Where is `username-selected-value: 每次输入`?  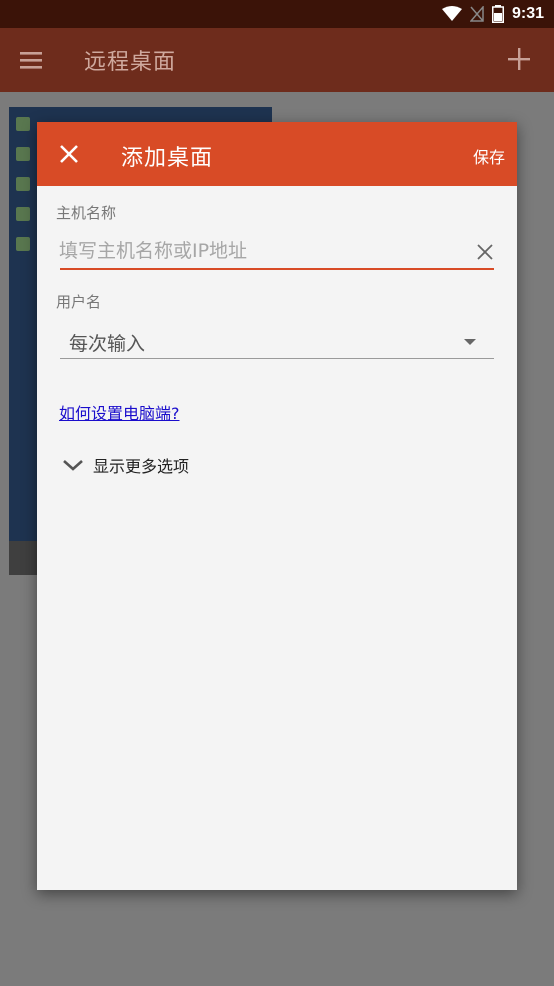
username-selected-value: 每次输入 is located at coordinates (107, 344).